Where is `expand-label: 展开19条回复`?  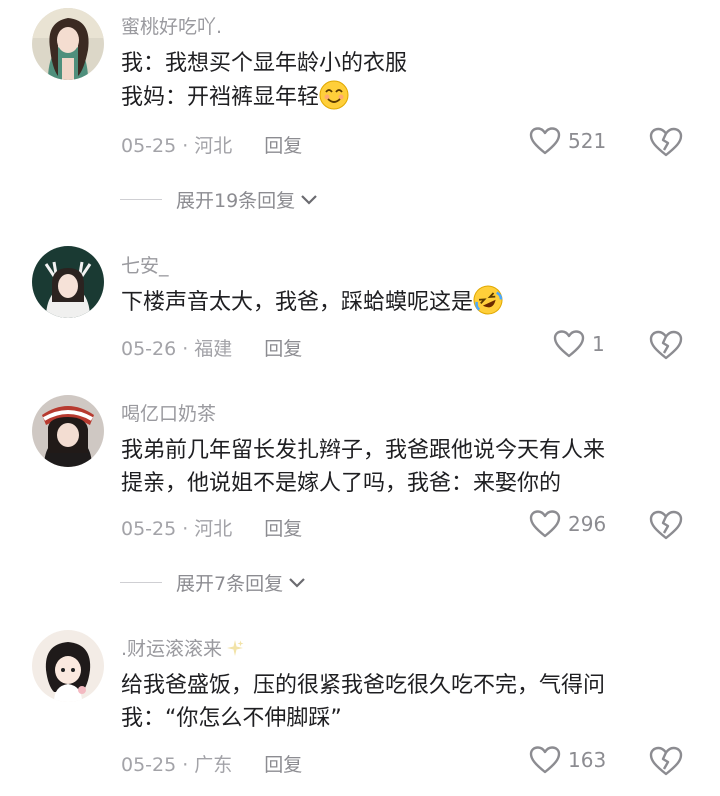
expand-label: 展开19条回复 is located at coordinates (236, 201).